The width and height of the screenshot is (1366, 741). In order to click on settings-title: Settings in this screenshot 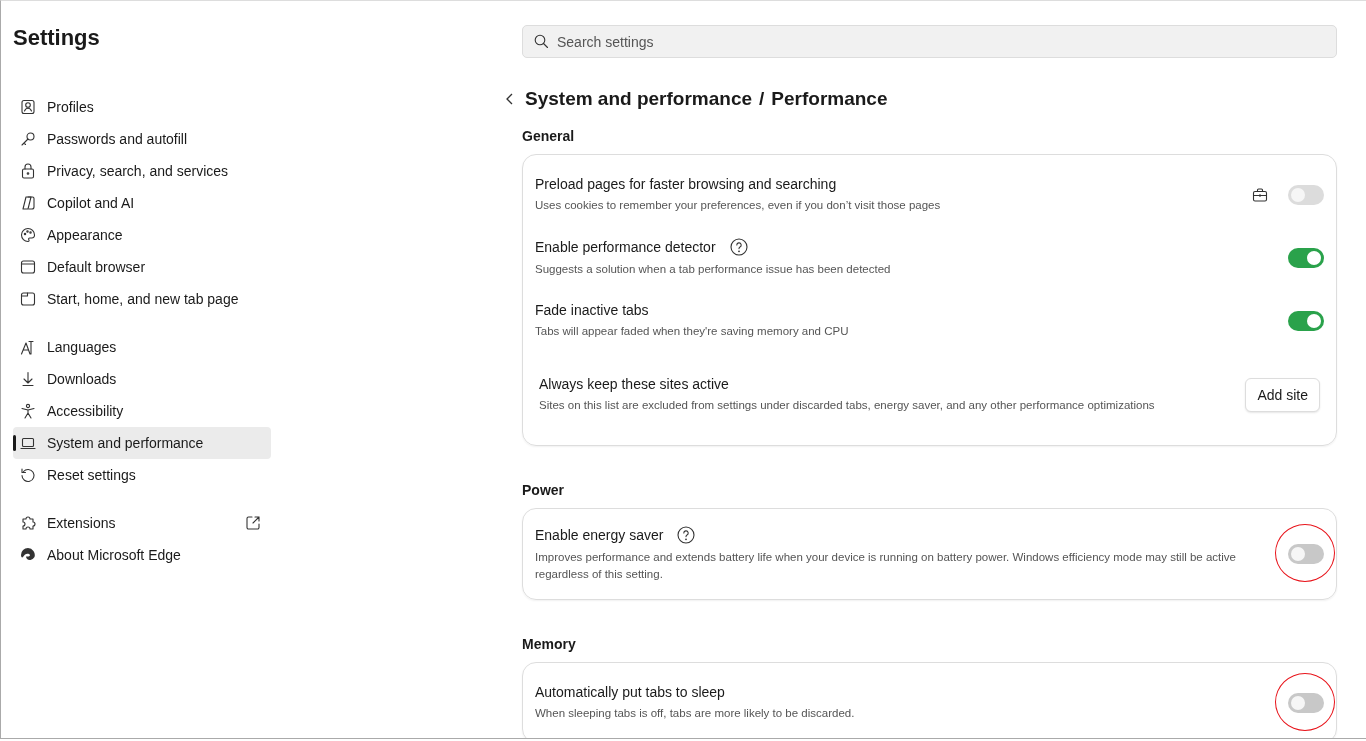, I will do `click(57, 38)`.